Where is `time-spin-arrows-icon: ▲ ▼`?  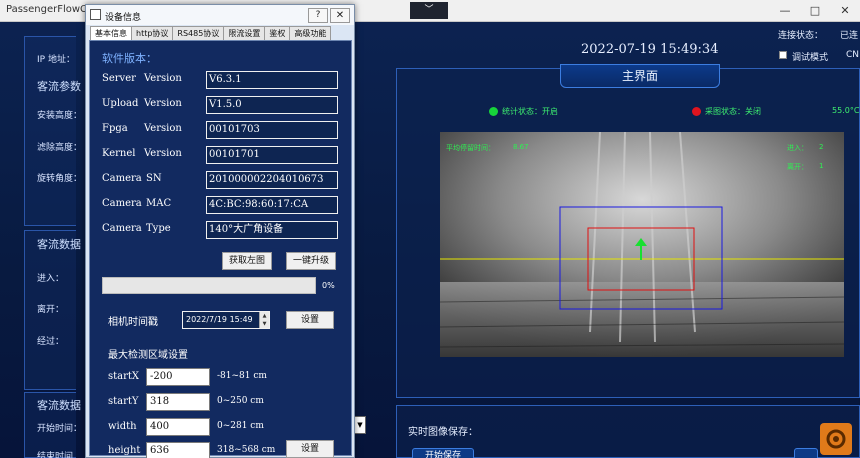 time-spin-arrows-icon: ▲ ▼ is located at coordinates (264, 320).